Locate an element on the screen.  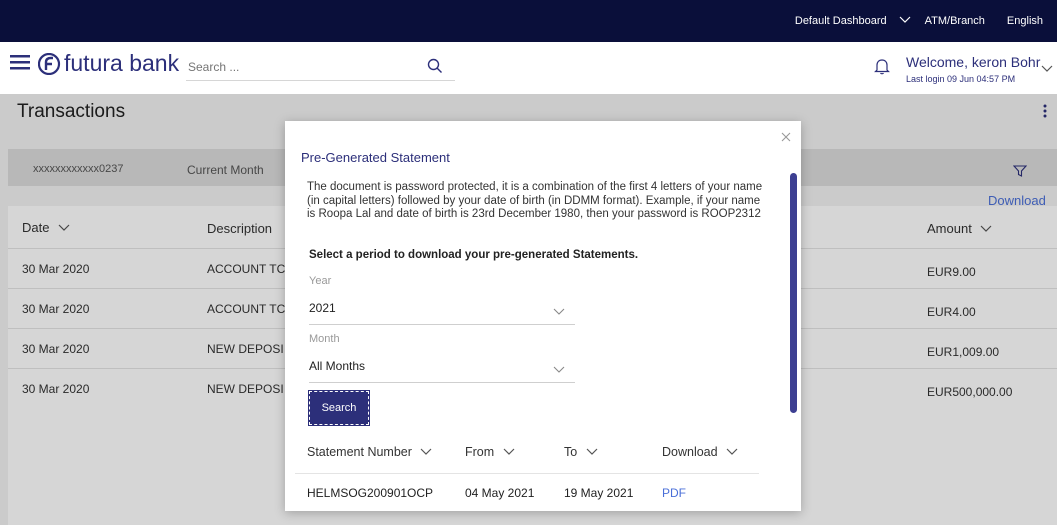
year-dropdown: 2021 is located at coordinates (442, 311).